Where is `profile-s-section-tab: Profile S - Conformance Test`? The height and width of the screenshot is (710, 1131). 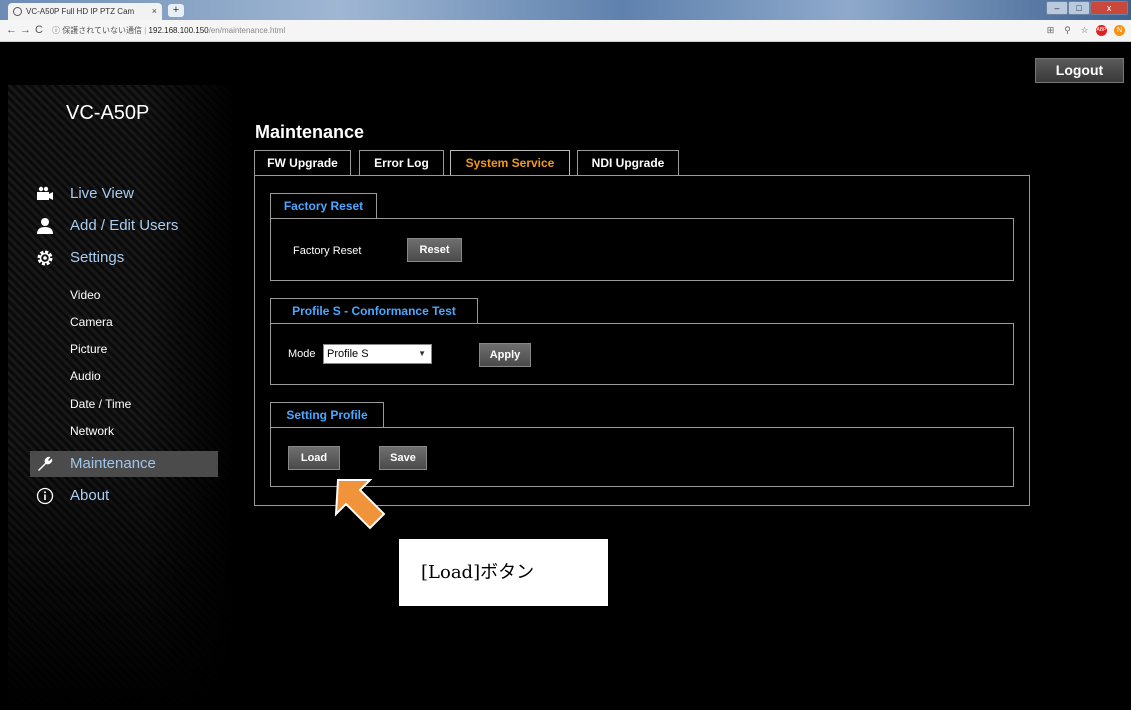
profile-s-section-tab: Profile S - Conformance Test is located at coordinates (374, 311).